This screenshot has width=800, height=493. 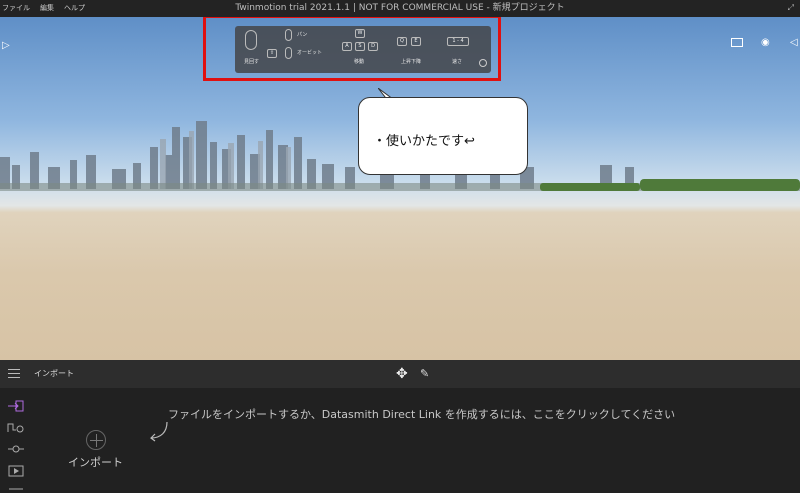 What do you see at coordinates (159, 431) in the screenshot?
I see `curved-arrow-icon` at bounding box center [159, 431].